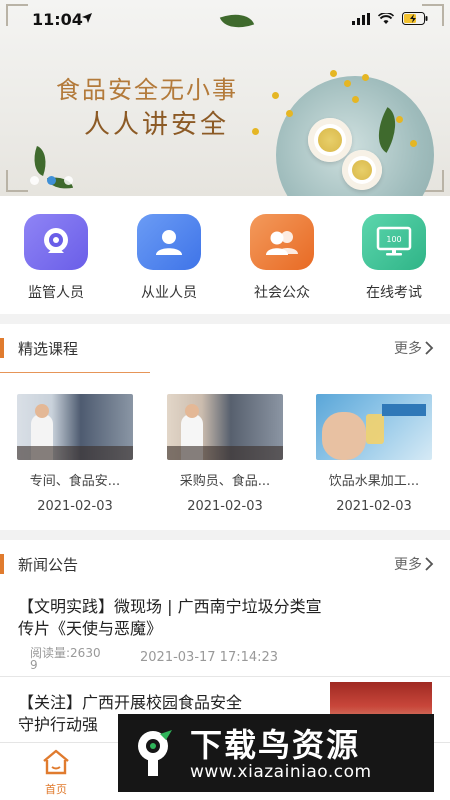 The image size is (450, 800). What do you see at coordinates (147, 90) in the screenshot?
I see `banner-slogan-line1: 食品安全无小事` at bounding box center [147, 90].